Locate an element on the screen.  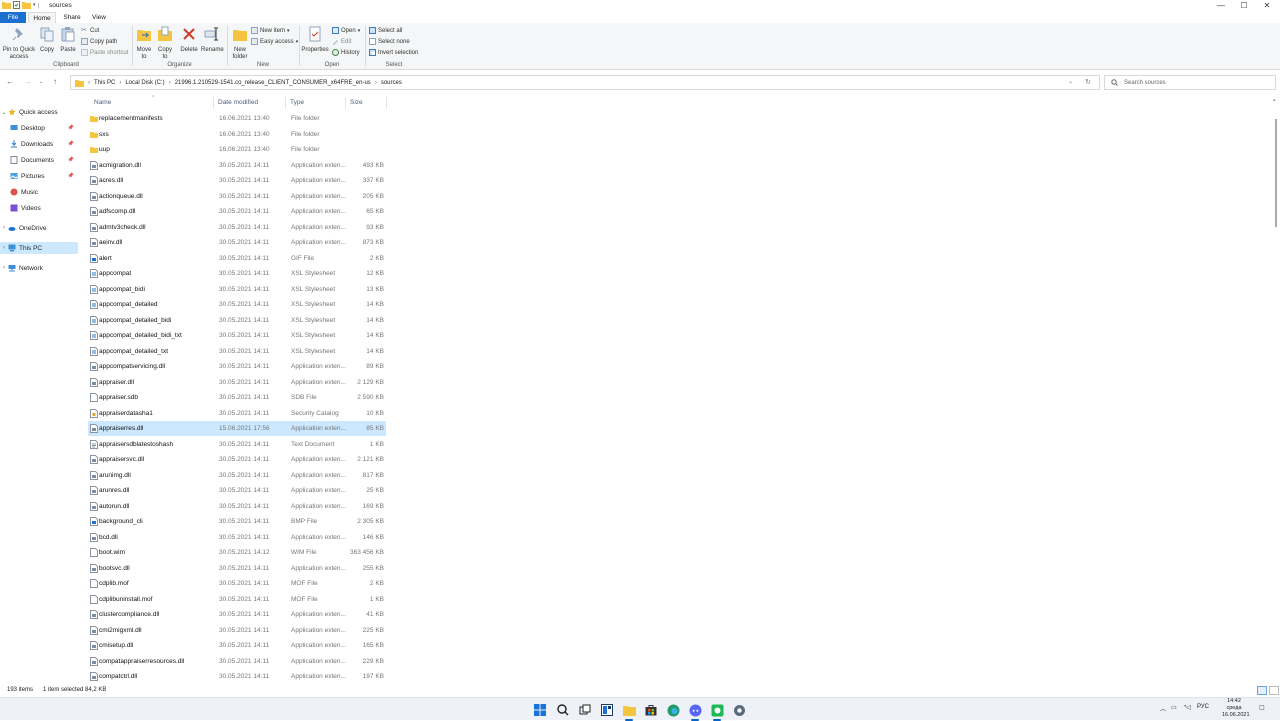
nav-pictures: Pictures 📌 is located at coordinates (39, 176).